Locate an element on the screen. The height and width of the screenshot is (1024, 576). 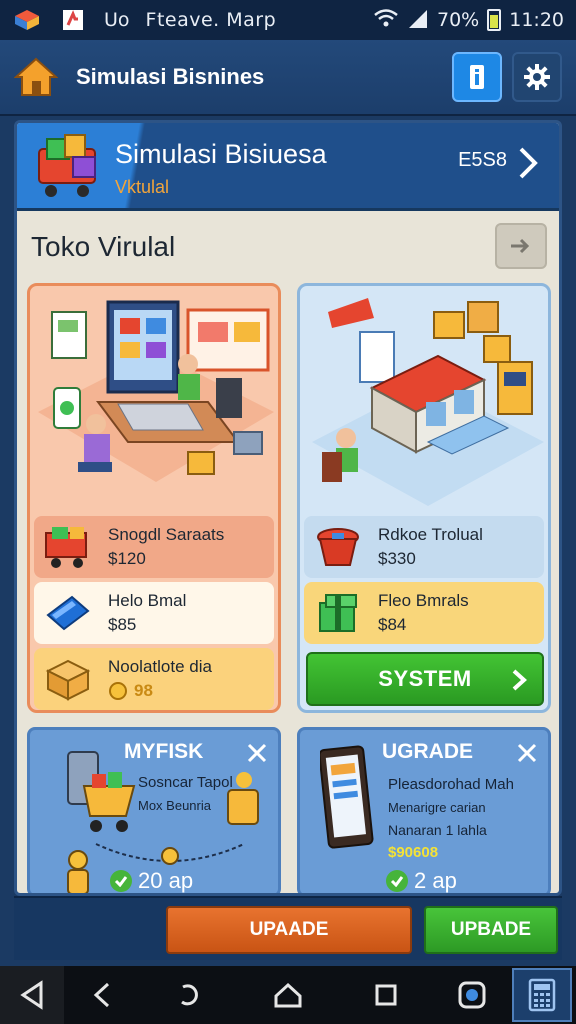
arrow-right-icon is located at coordinates (520, 246).